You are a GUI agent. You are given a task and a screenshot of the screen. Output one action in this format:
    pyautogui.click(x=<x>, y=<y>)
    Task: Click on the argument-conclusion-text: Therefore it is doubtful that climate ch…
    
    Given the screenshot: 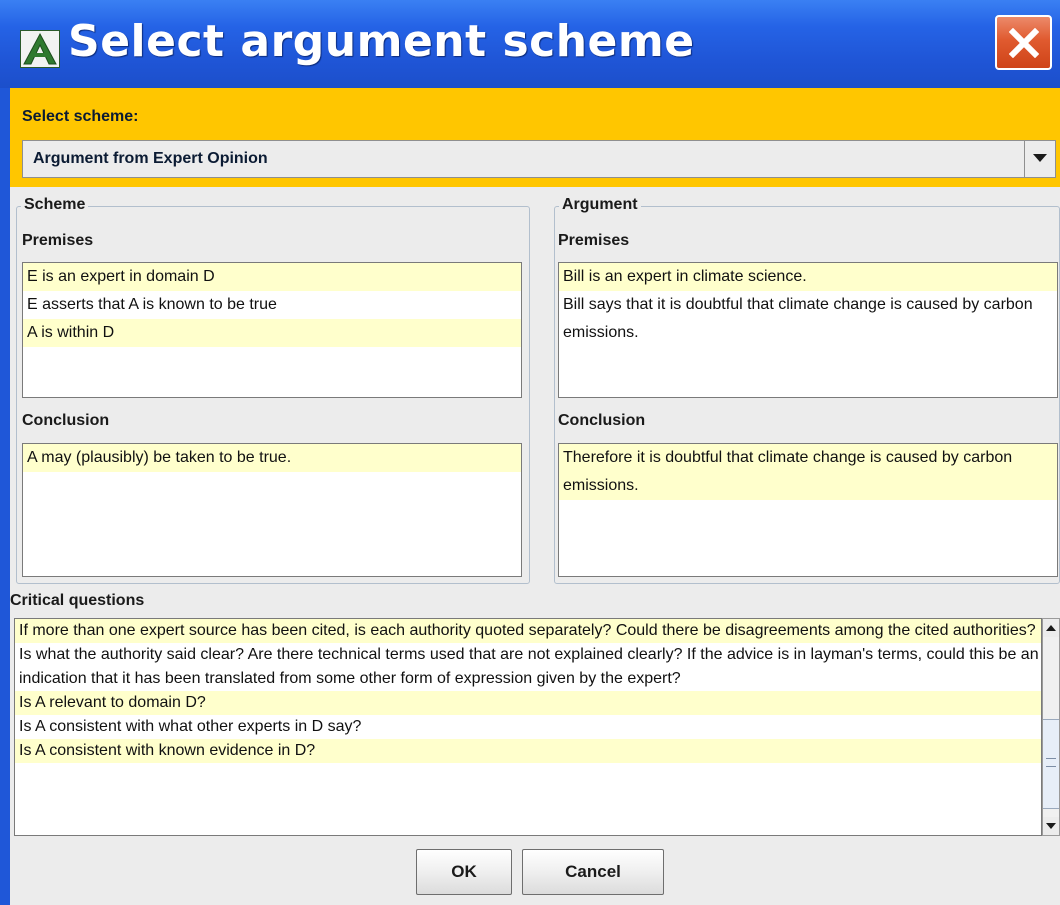 What is the action you would take?
    pyautogui.click(x=808, y=472)
    